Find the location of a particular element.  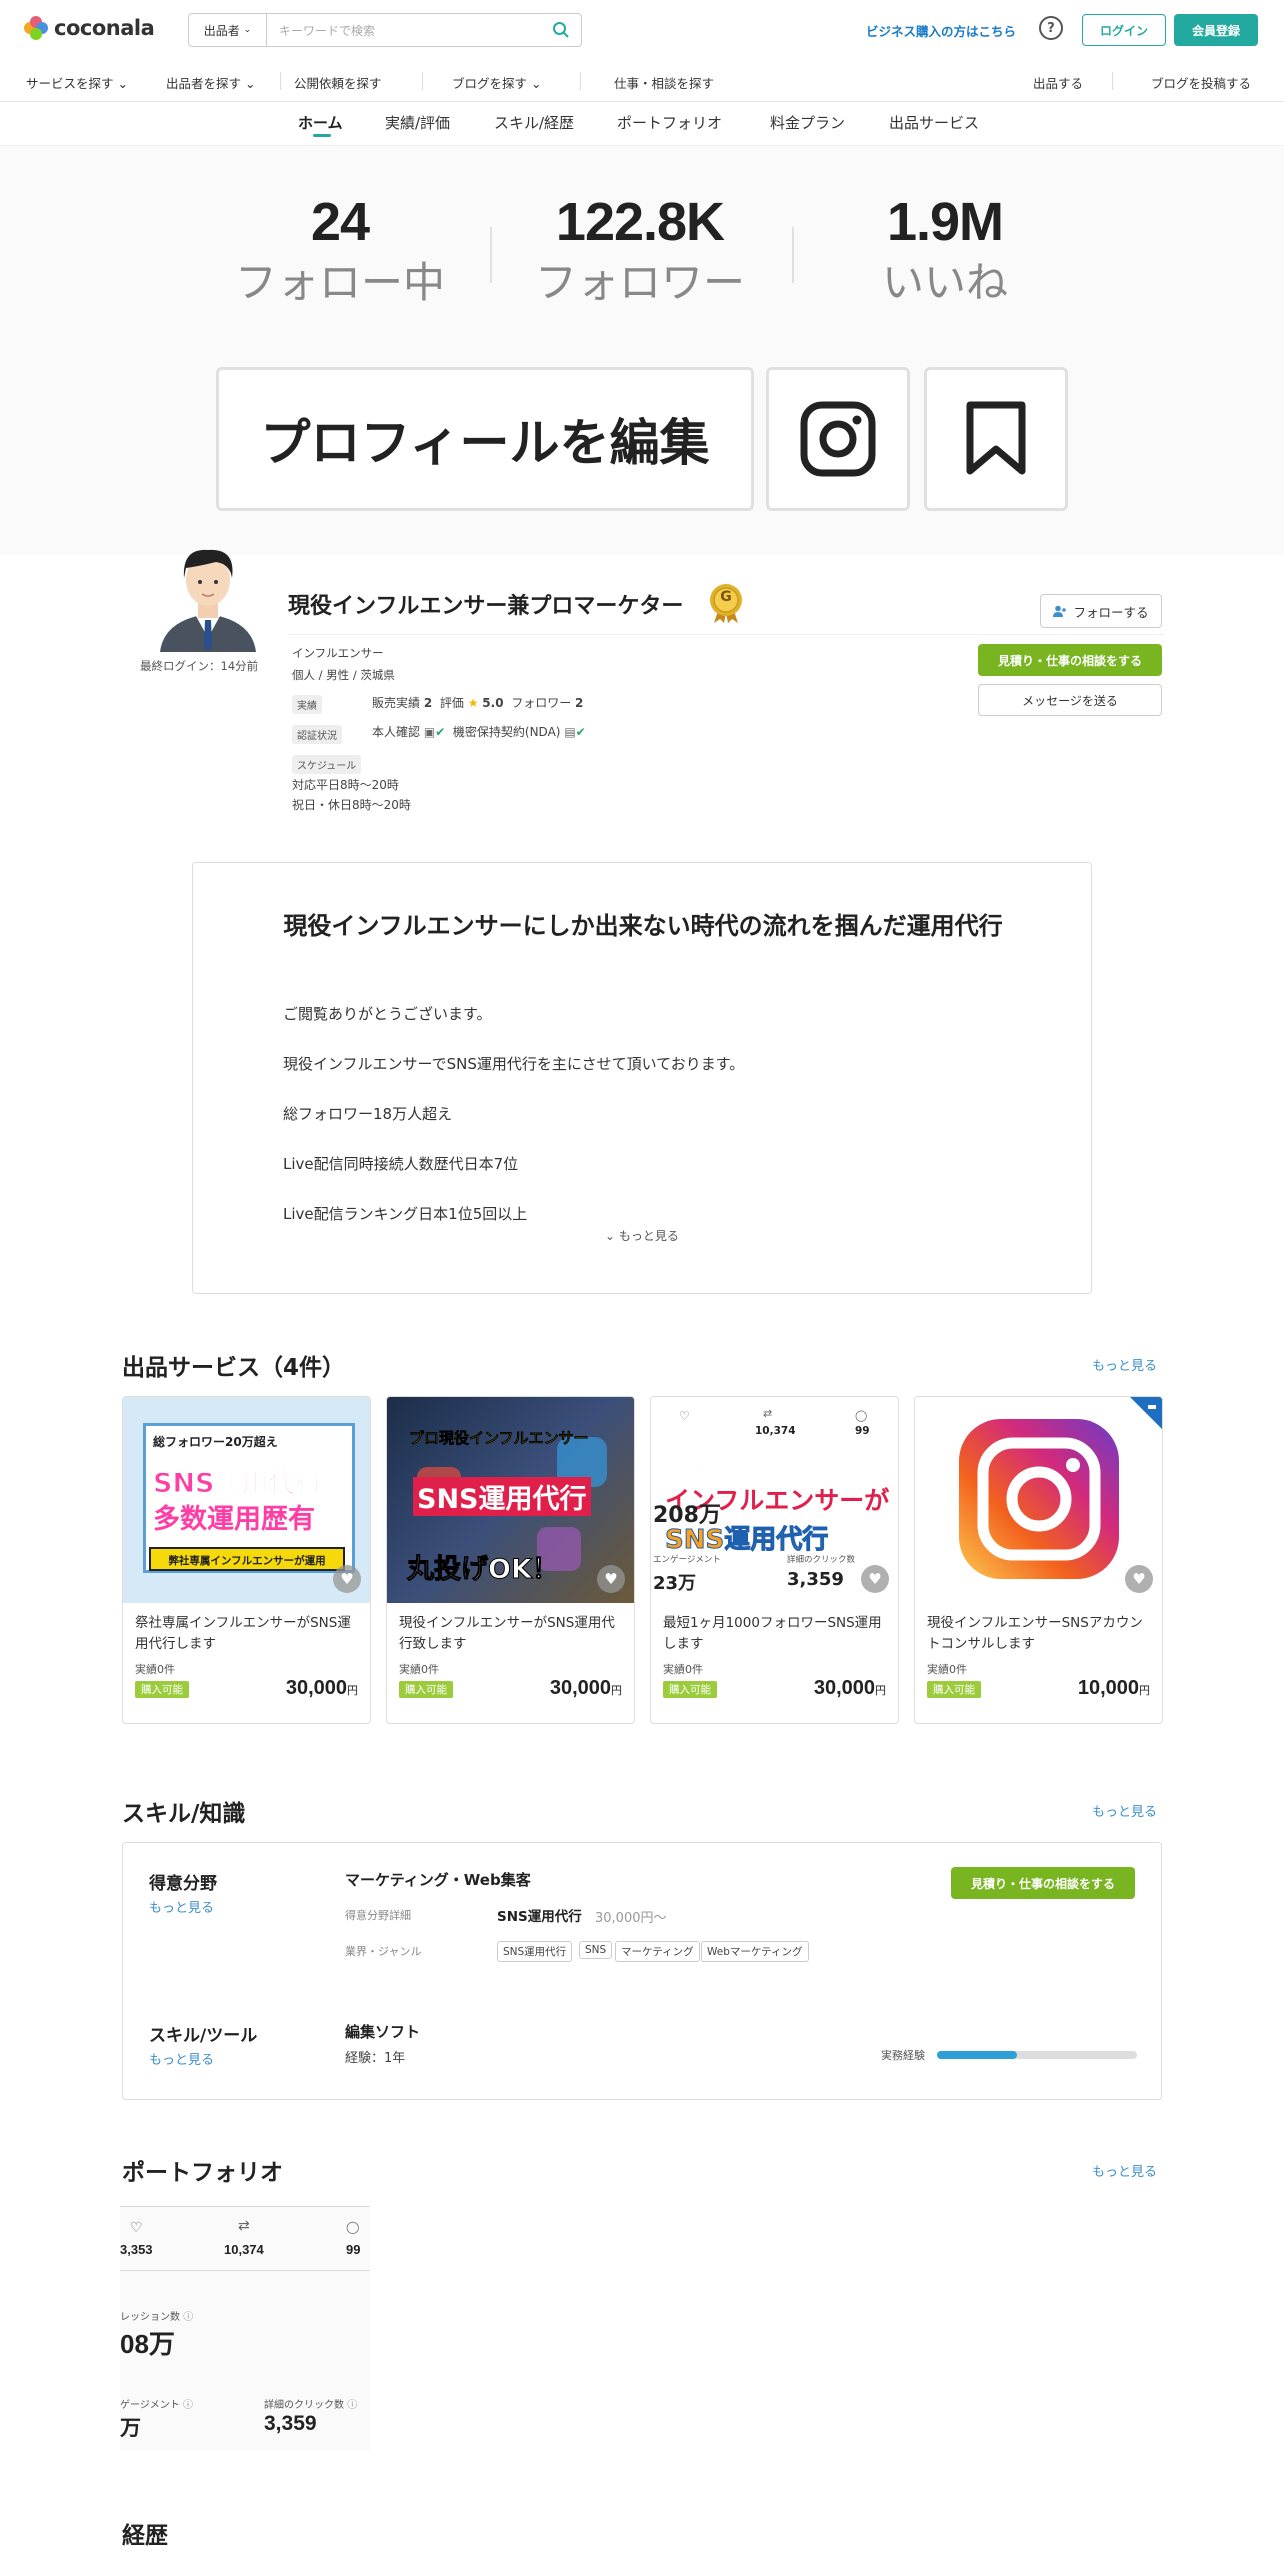

search-scope-select: 出品者 ⌄ is located at coordinates (228, 30).